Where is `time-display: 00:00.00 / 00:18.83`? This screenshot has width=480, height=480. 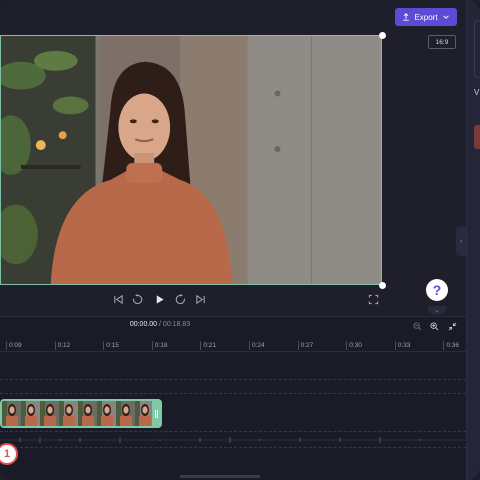
time-display: 00:00.00 / 00:18.83 is located at coordinates (160, 324).